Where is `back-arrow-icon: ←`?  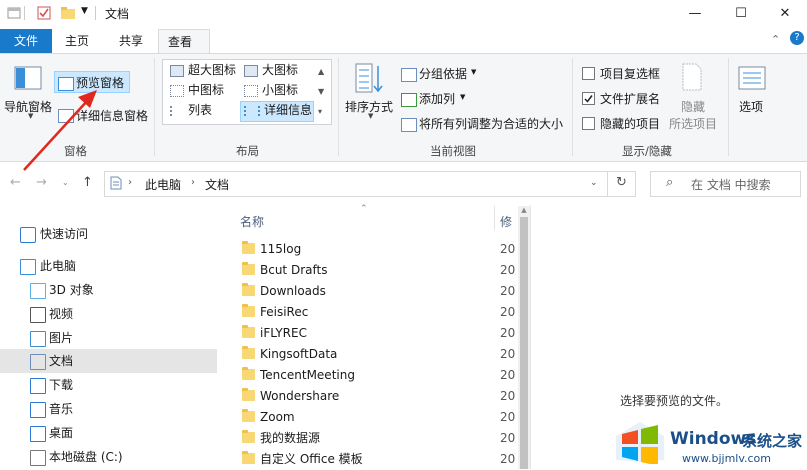 back-arrow-icon: ← is located at coordinates (15, 182).